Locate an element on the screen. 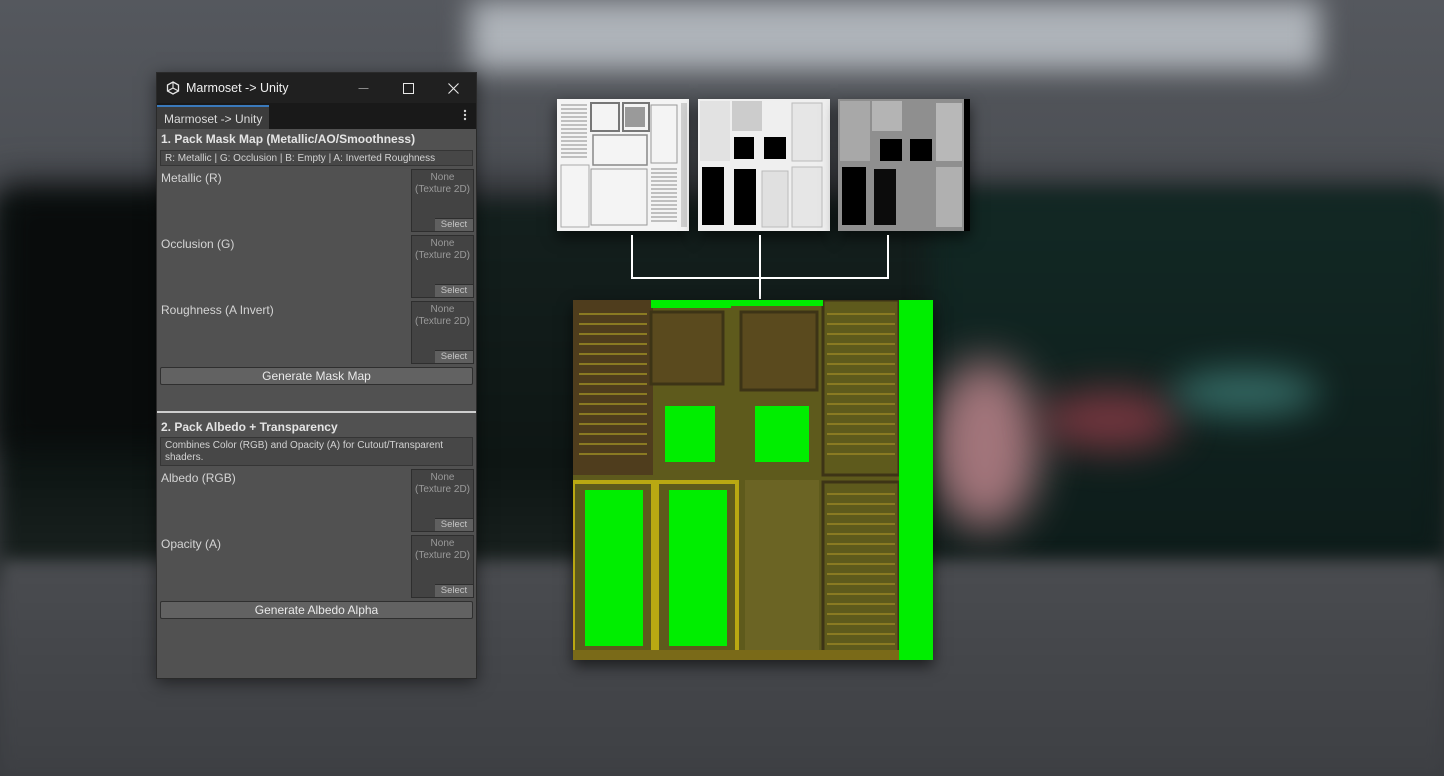 The height and width of the screenshot is (776, 1444). metallic-texture-slot: None (Texture 2D) Select is located at coordinates (442, 200).